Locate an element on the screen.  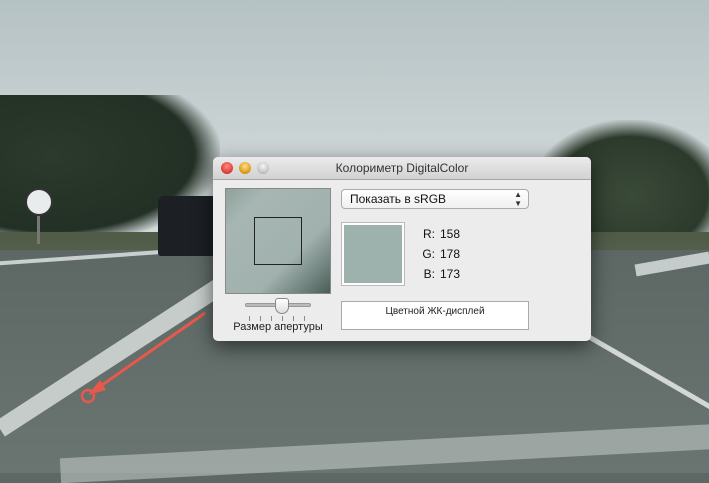
green-value-row: G: 178 is located at coordinates (441, 254).